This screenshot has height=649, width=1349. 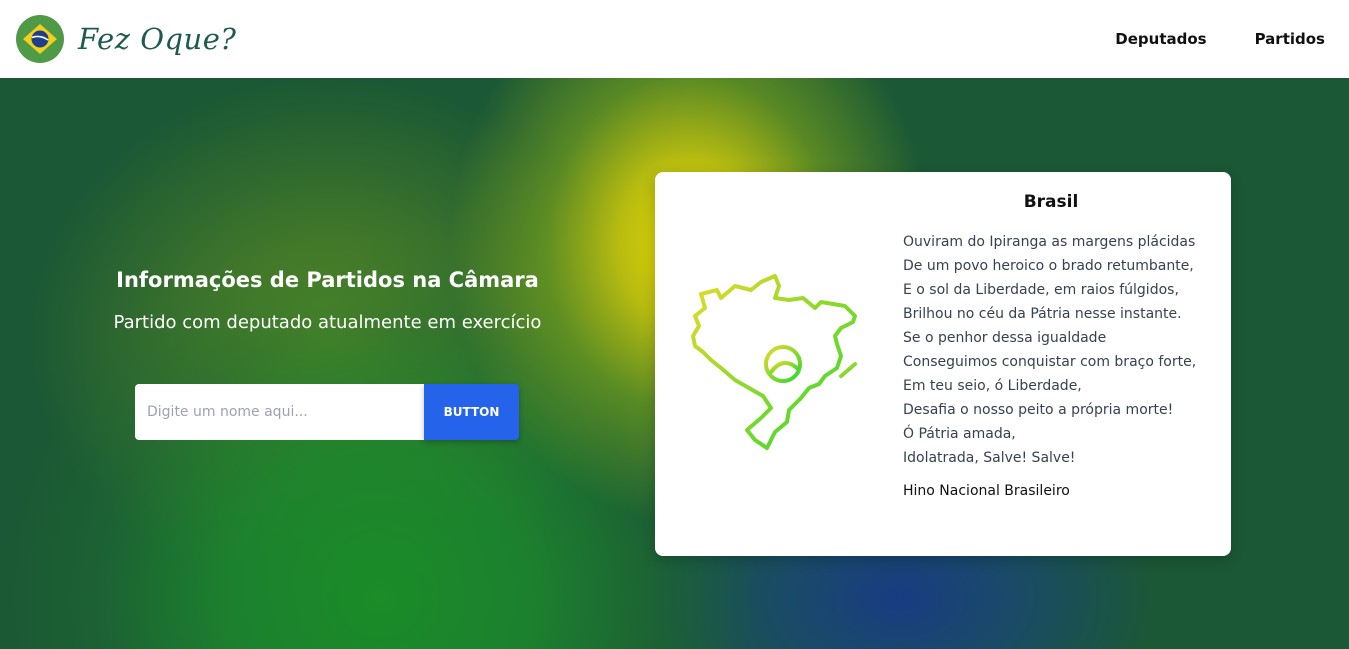 I want to click on nav-link-deputados: Deputados, so click(x=1160, y=39).